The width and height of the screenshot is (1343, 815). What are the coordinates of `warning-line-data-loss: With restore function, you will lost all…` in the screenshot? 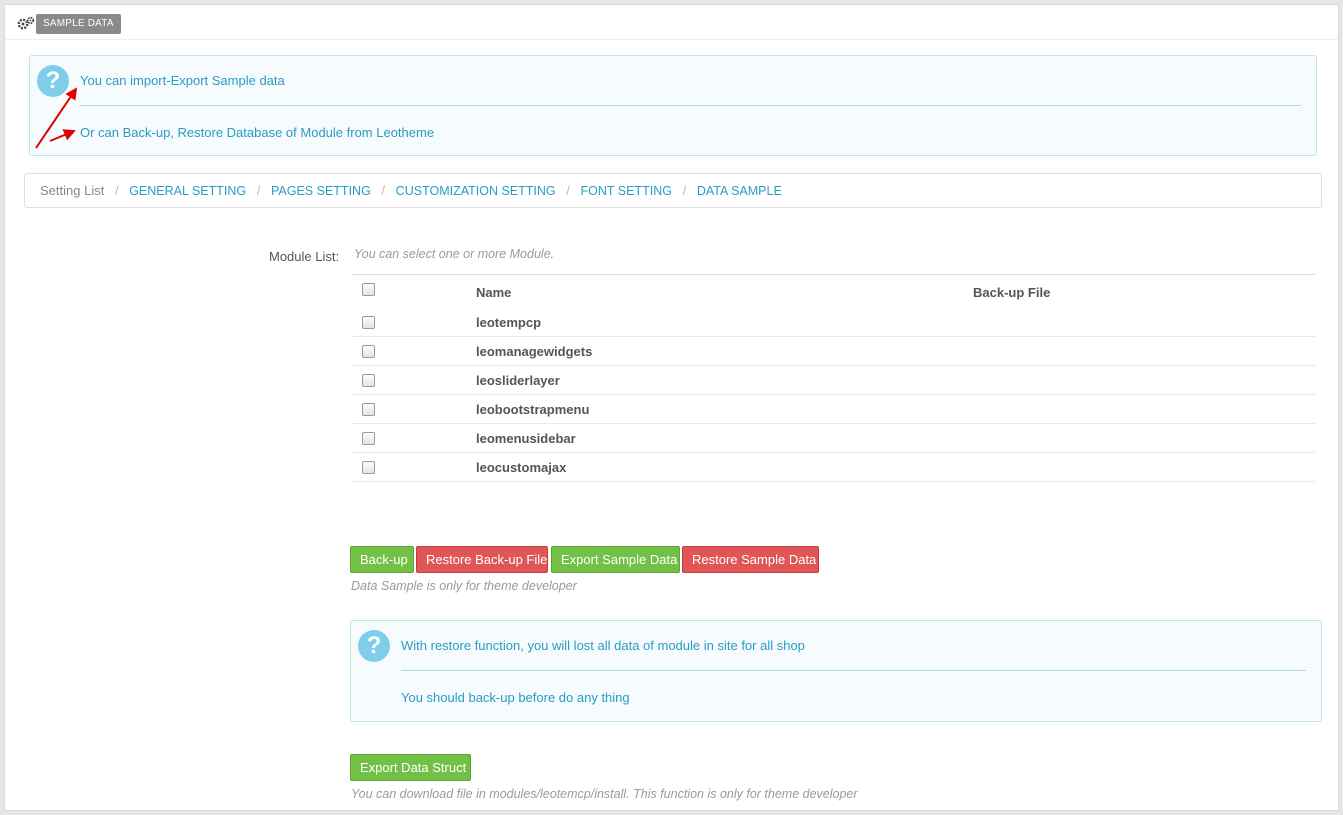 It's located at (603, 645).